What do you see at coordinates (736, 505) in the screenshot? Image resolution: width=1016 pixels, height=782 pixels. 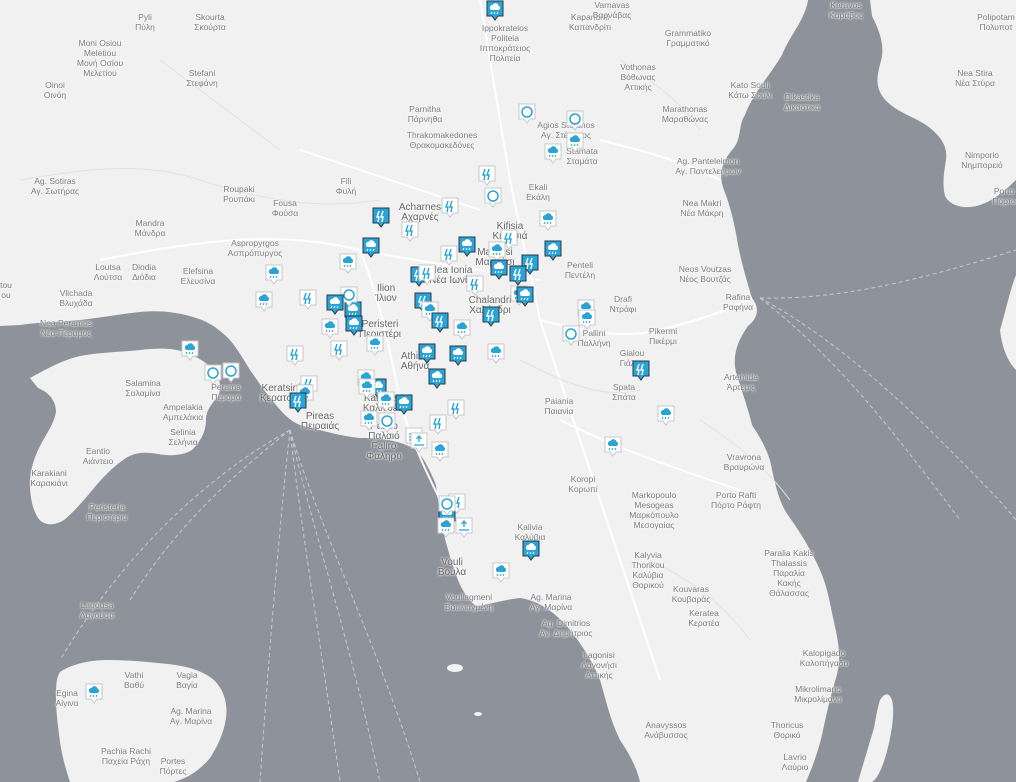 I see `place-label-line: Πόρτο Ράφτη` at bounding box center [736, 505].